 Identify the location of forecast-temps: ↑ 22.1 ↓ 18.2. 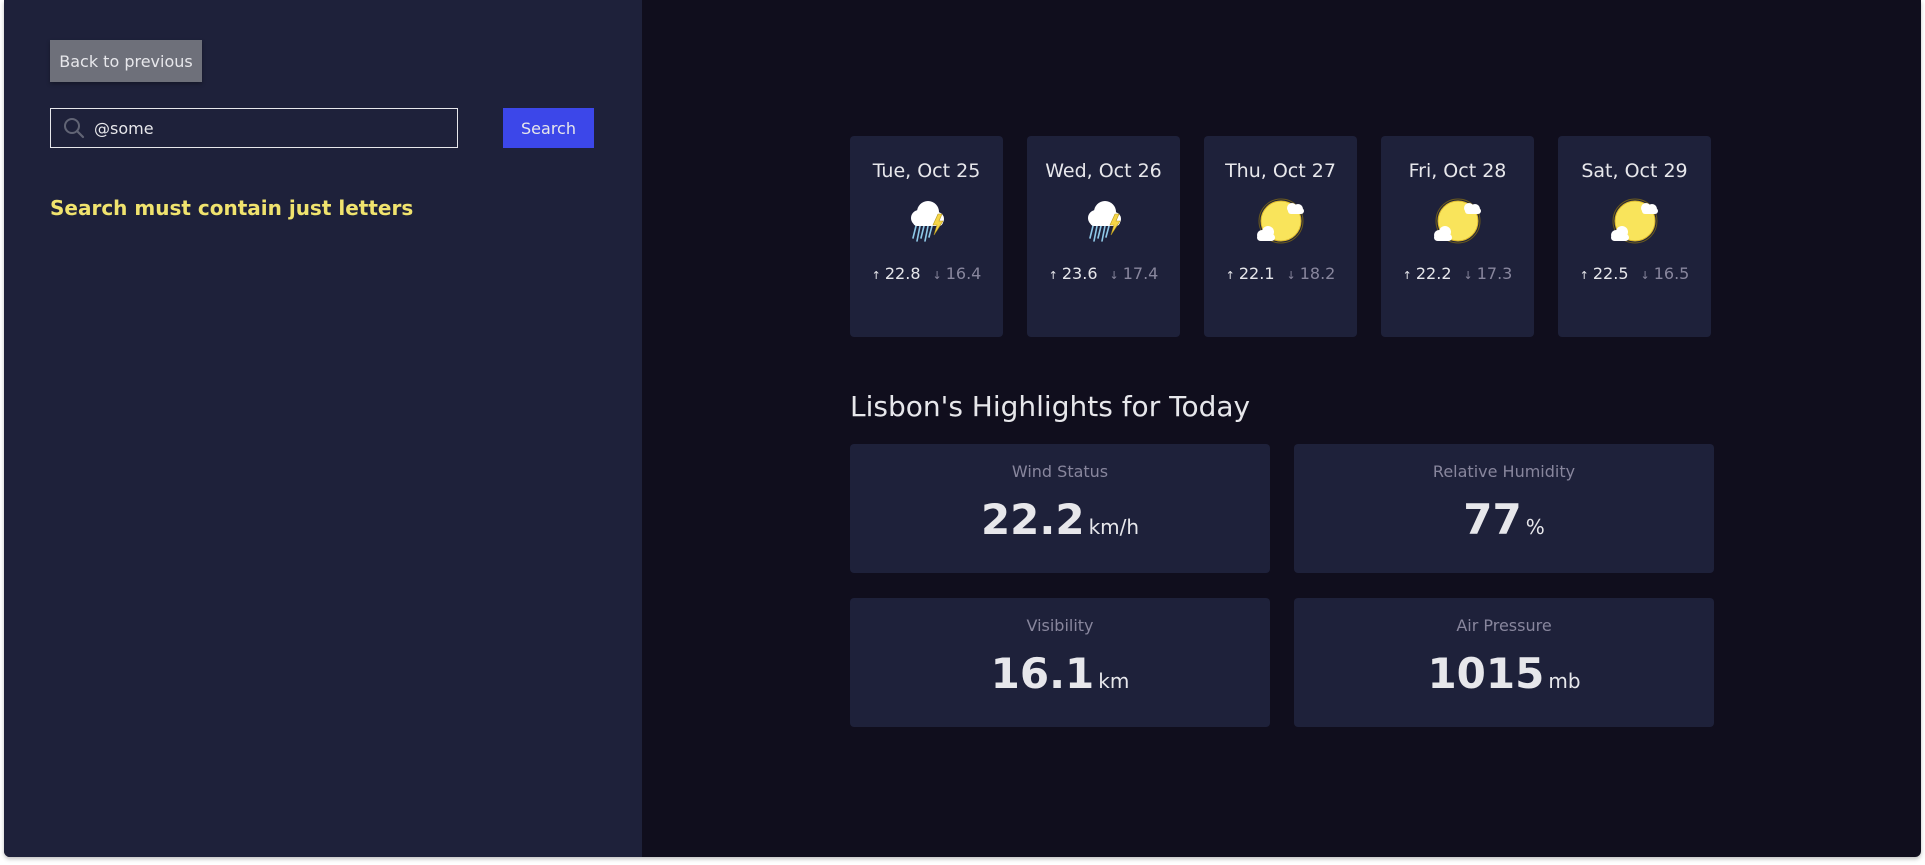
(1281, 273).